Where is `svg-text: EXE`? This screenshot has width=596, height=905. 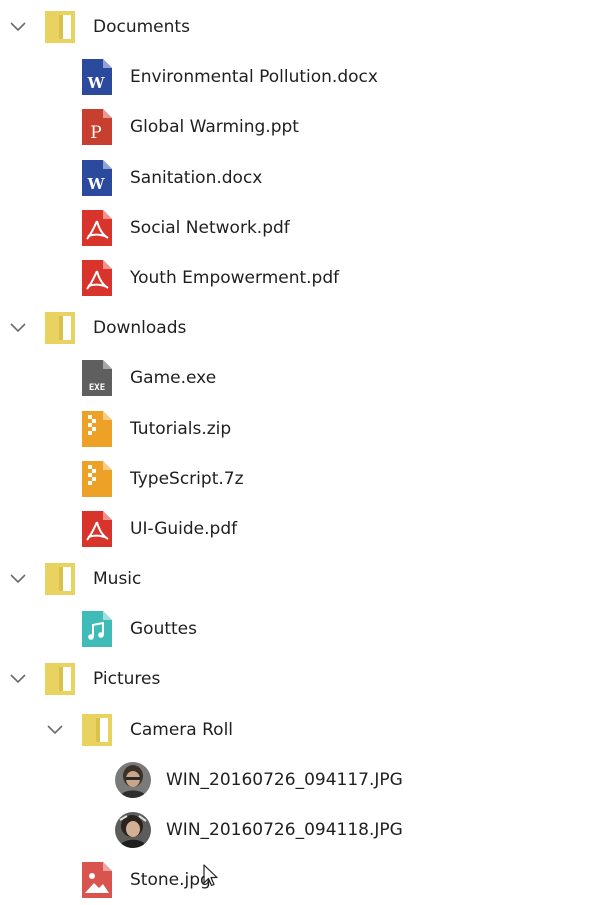 svg-text: EXE is located at coordinates (97, 388).